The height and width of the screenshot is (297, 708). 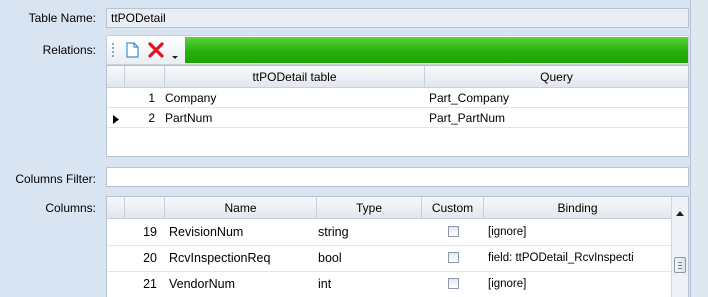 I want to click on row-number: 19, so click(x=150, y=232).